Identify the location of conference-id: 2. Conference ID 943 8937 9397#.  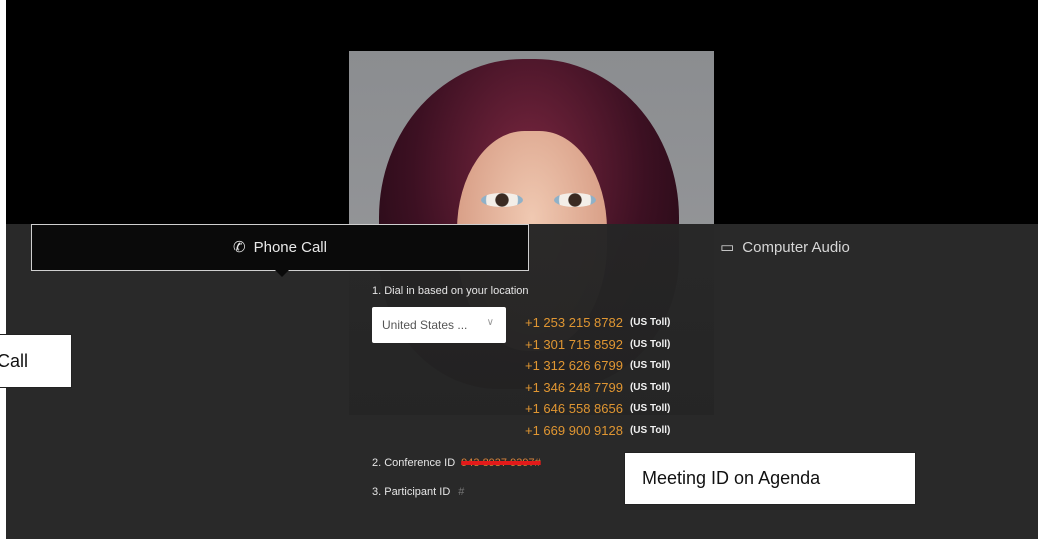
(456, 463).